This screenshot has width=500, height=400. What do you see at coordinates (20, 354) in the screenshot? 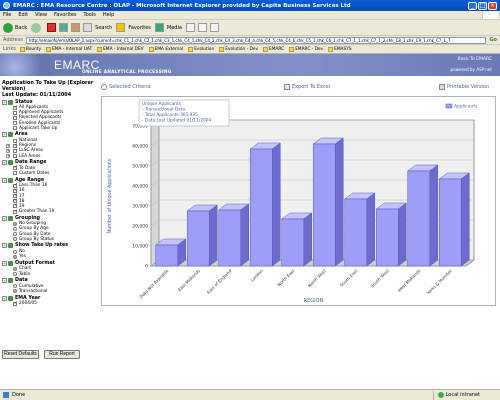
I see `reset-defaults-button: Reset Defaults` at bounding box center [20, 354].